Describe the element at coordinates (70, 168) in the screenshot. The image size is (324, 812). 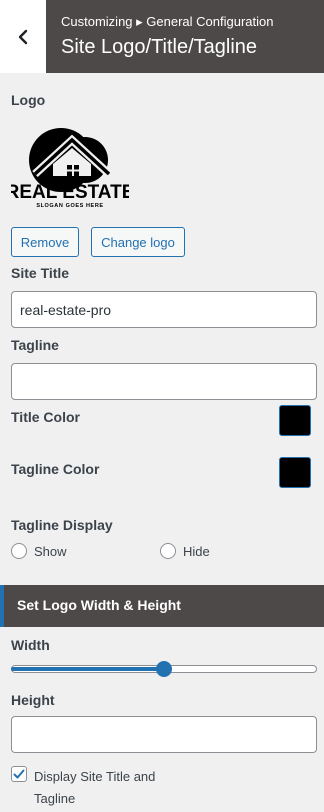
I see `logo-image: REAL ESTATE SLOGAN GOES HERE` at that location.